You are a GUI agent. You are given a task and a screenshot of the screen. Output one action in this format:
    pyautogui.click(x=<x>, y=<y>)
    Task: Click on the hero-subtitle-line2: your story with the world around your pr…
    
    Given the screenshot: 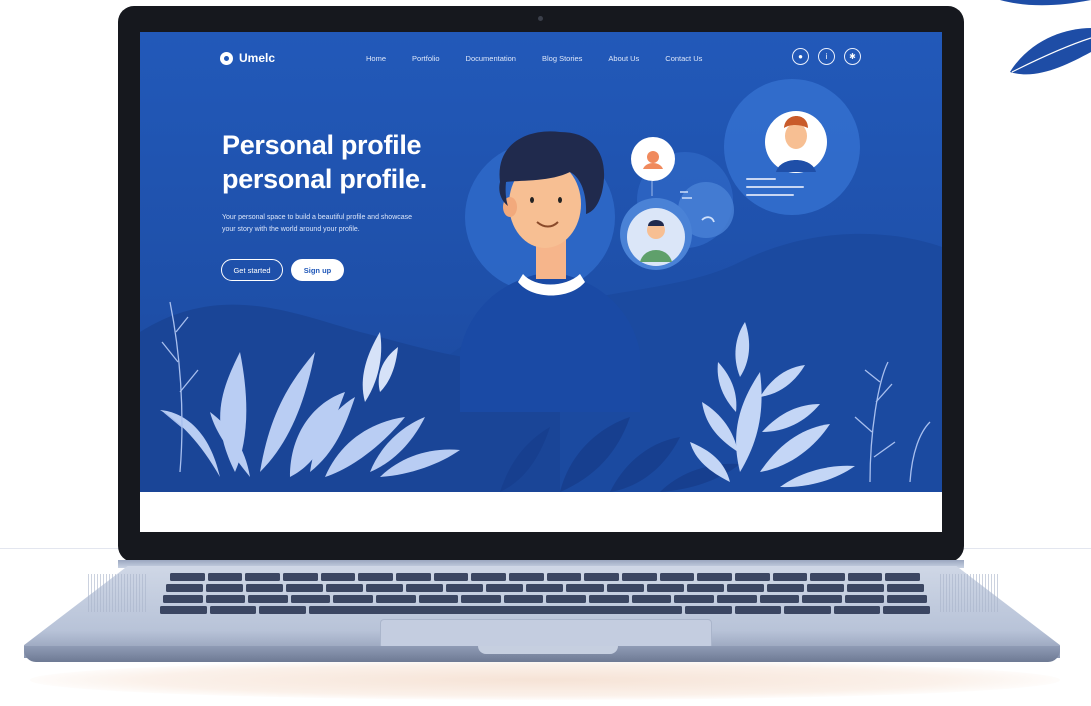 What is the action you would take?
    pyautogui.click(x=291, y=229)
    